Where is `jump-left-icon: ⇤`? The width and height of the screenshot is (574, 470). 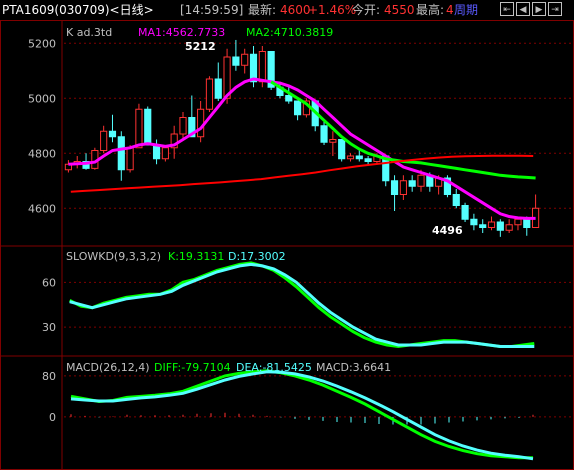
jump-left-icon: ⇤ is located at coordinates (507, 9).